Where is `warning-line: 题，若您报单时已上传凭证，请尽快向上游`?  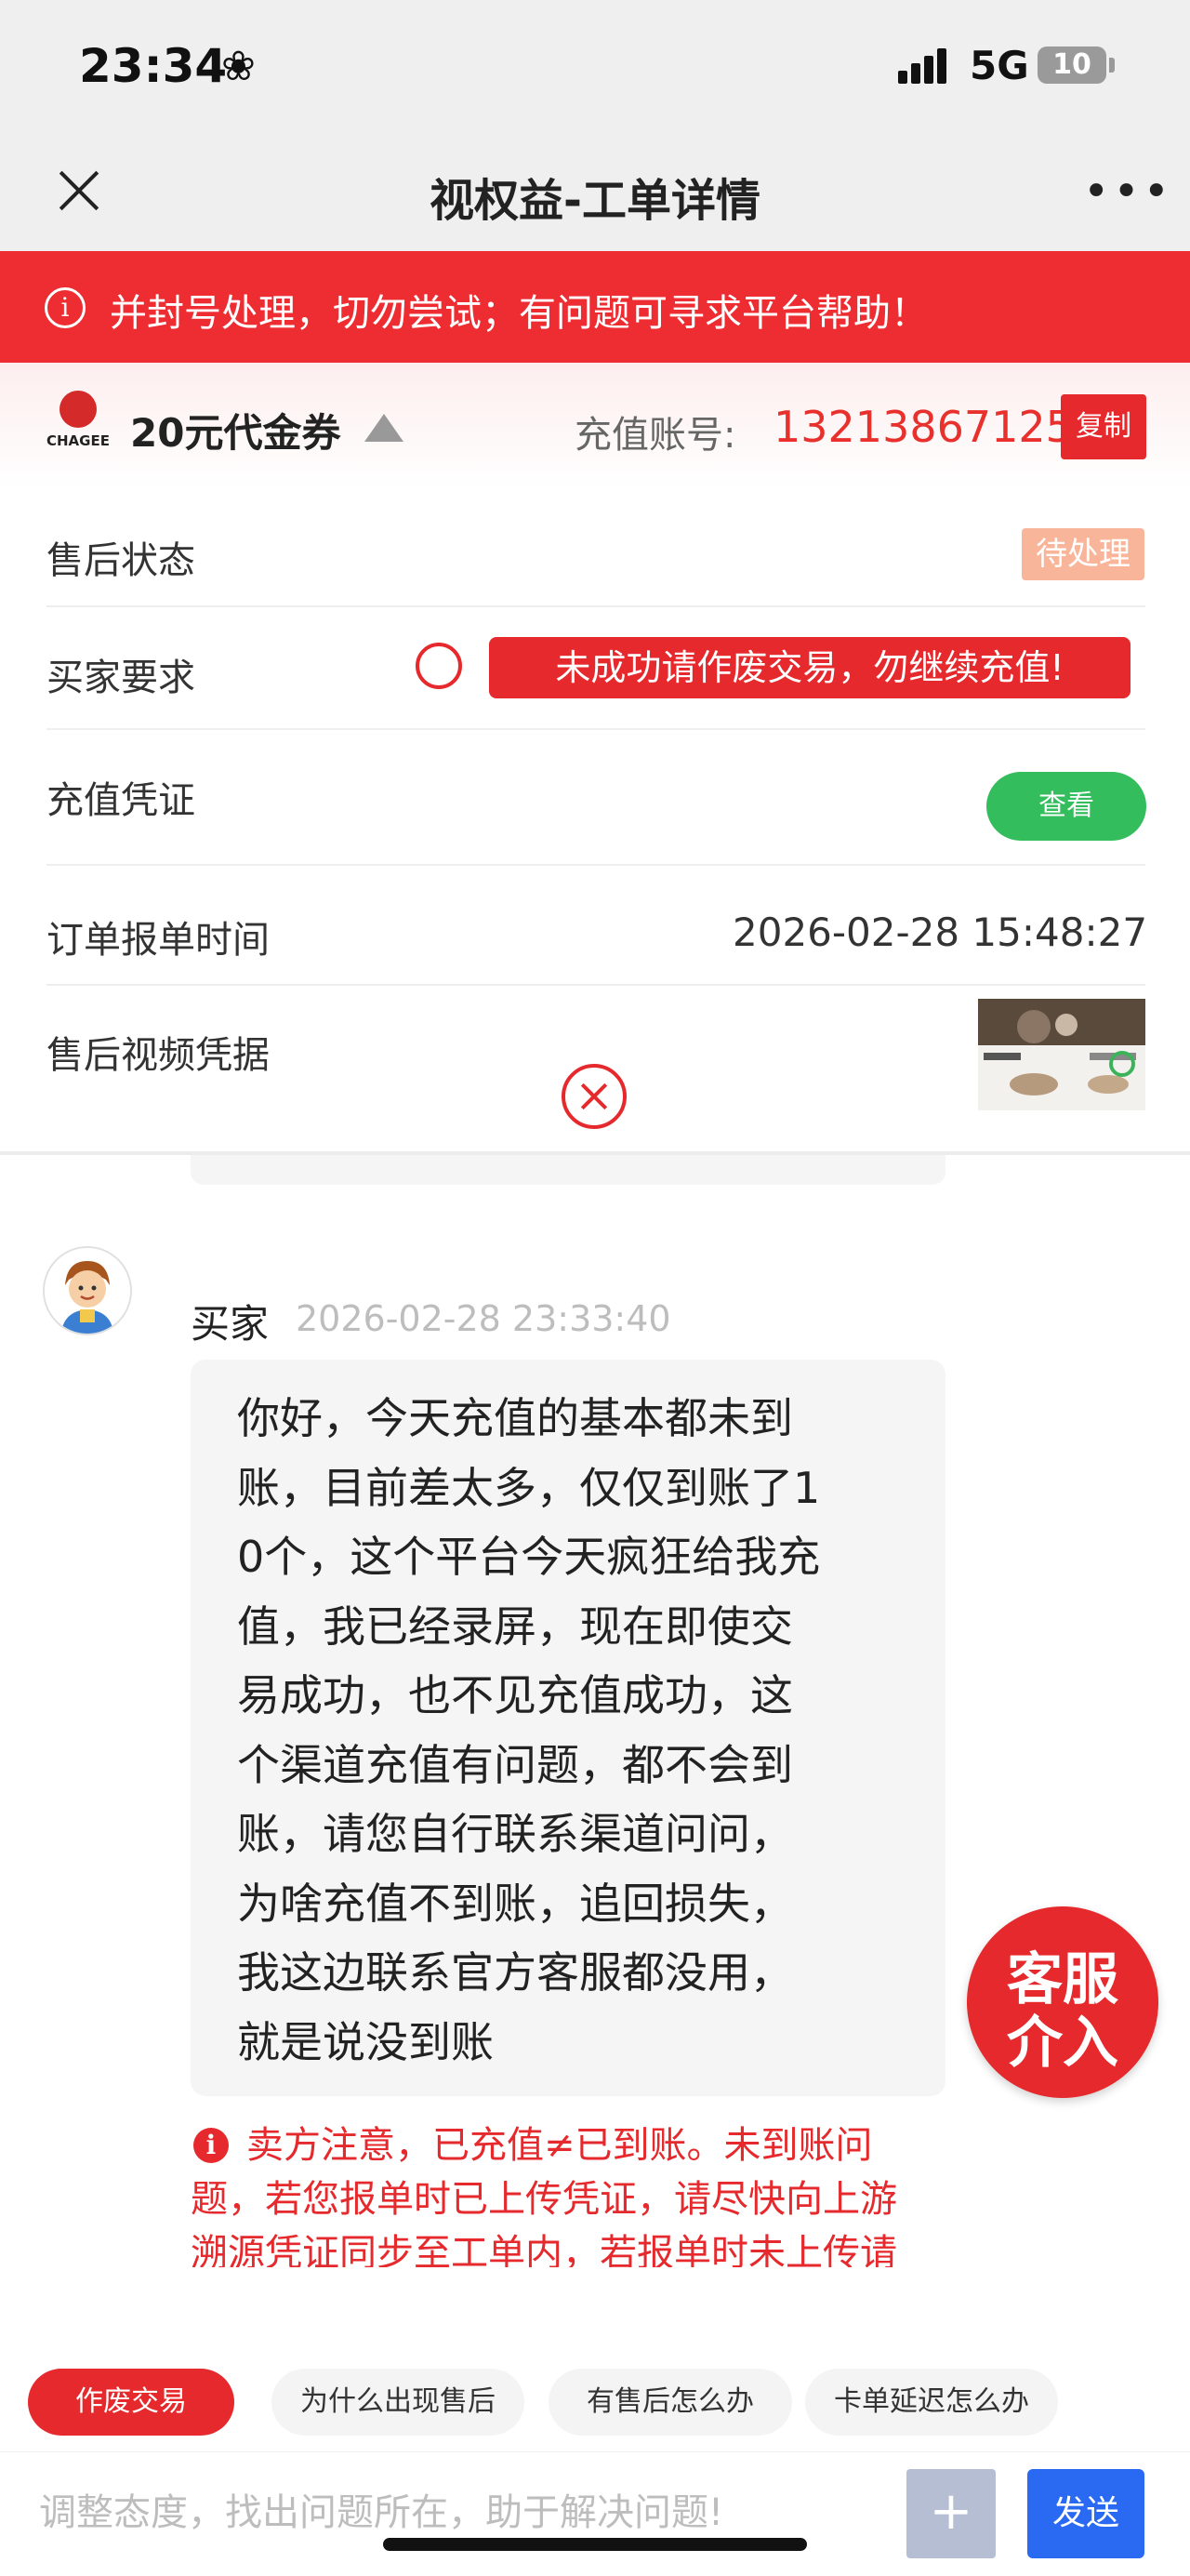
warning-line: 题，若您报单时已上传凭证，请尽快向上游 is located at coordinates (544, 2199).